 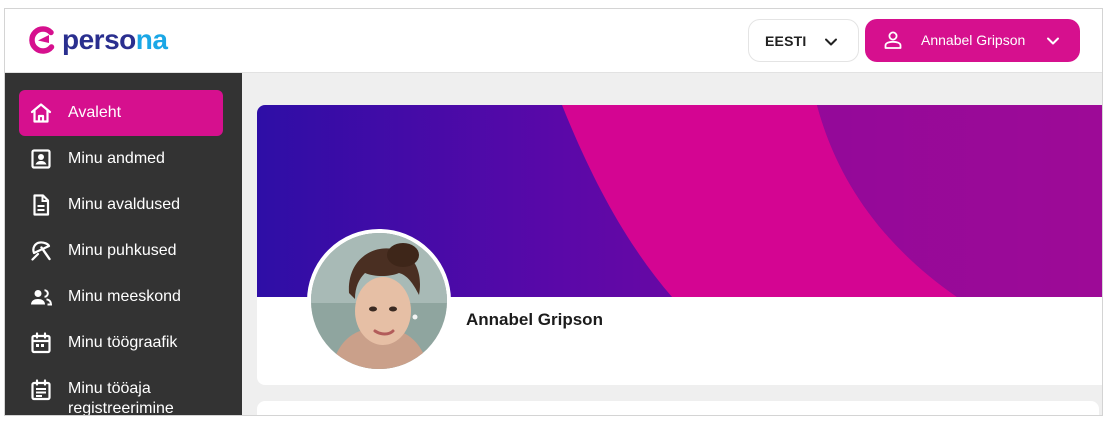 I want to click on profile-card-icon, so click(x=41, y=159).